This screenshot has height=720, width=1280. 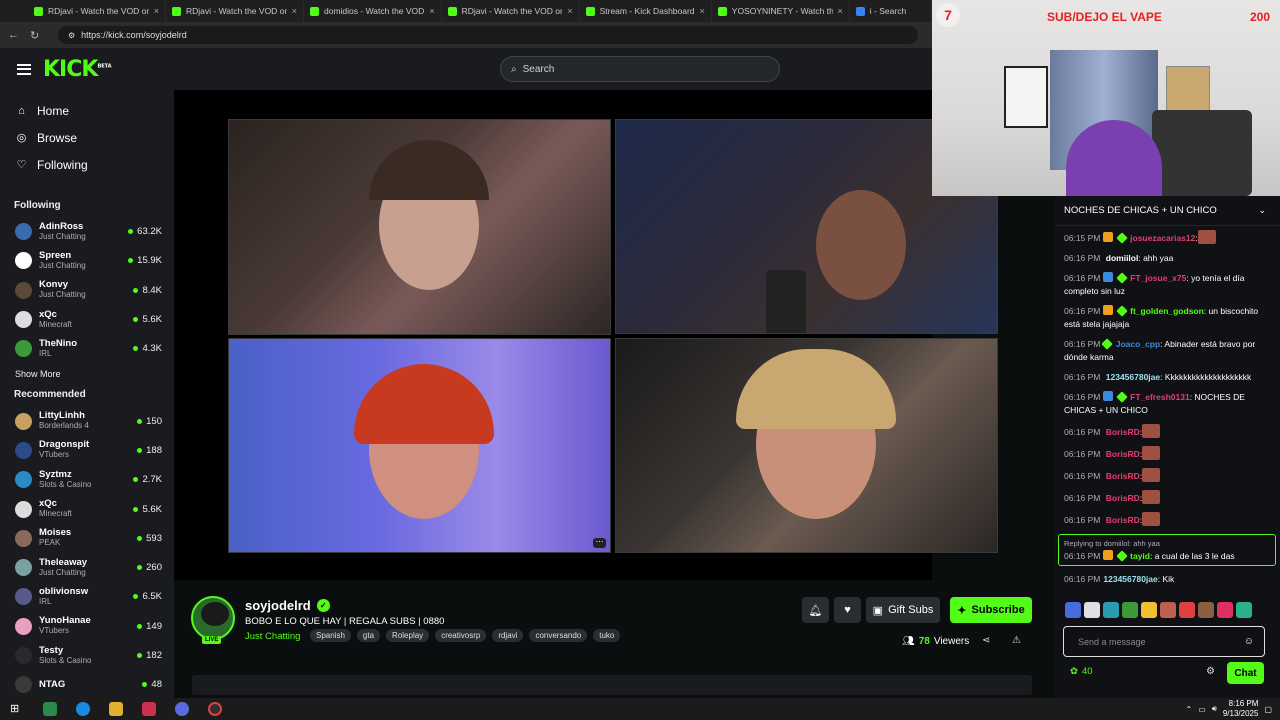 I want to click on chat-username: josuezacarias12, so click(x=1162, y=238).